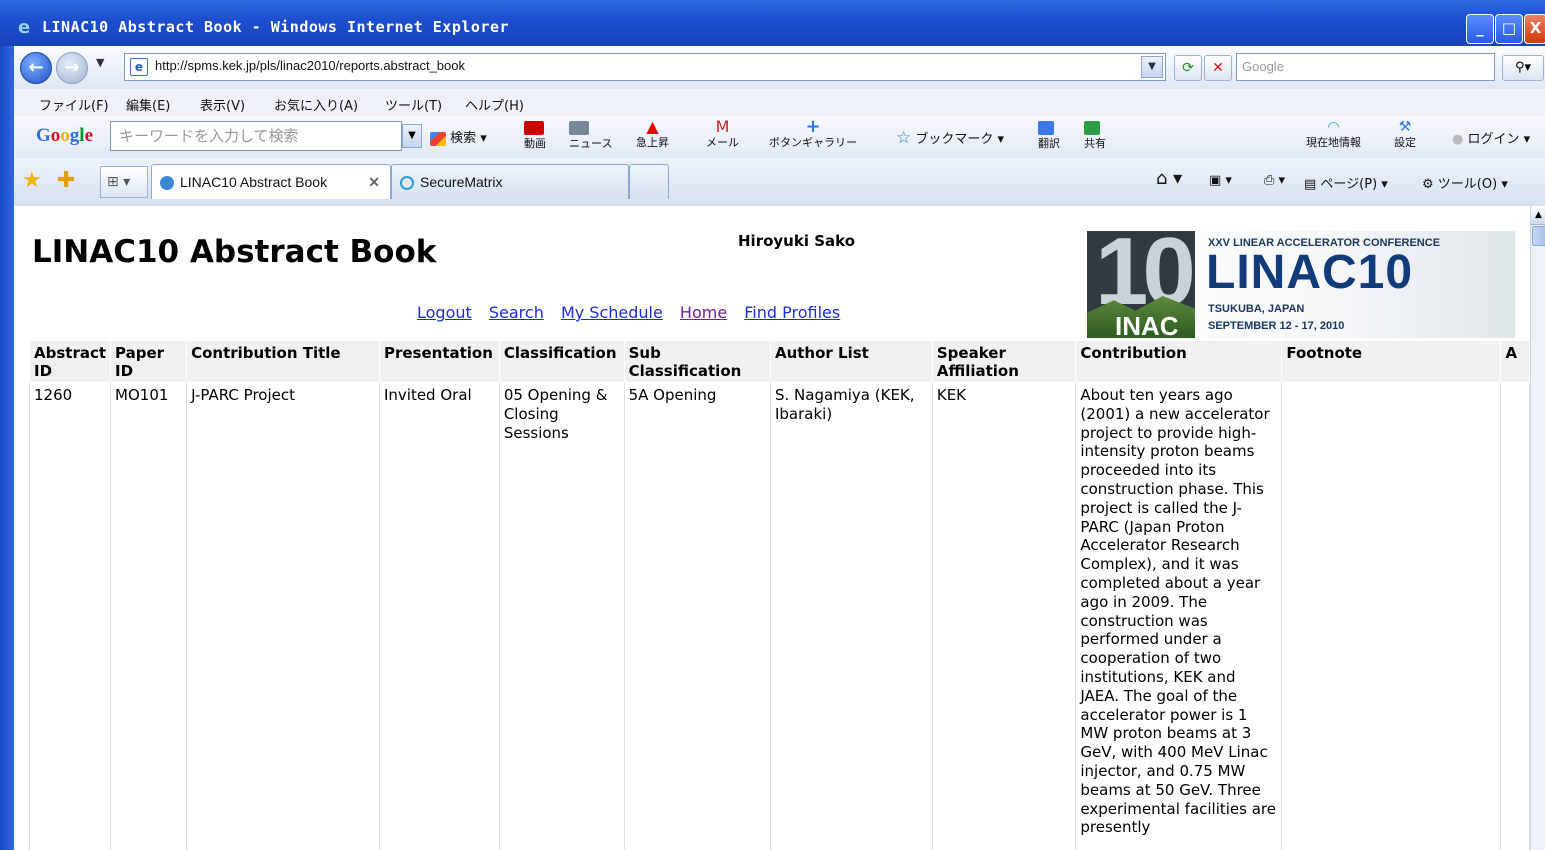  I want to click on menu-favorites: お気に入り(A), so click(316, 104).